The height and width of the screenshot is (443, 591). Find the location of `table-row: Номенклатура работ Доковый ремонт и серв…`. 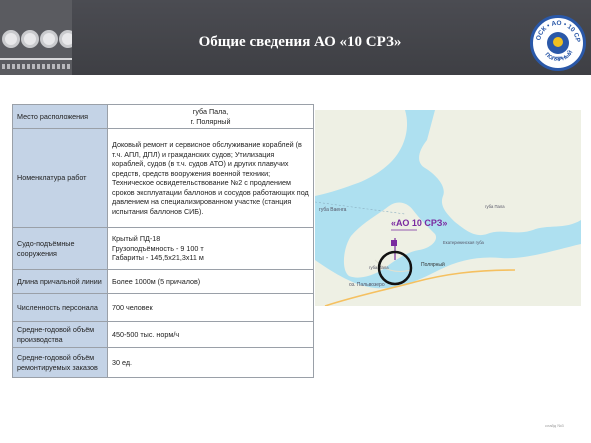

table-row: Номенклатура работ Доковый ремонт и серв… is located at coordinates (163, 178).